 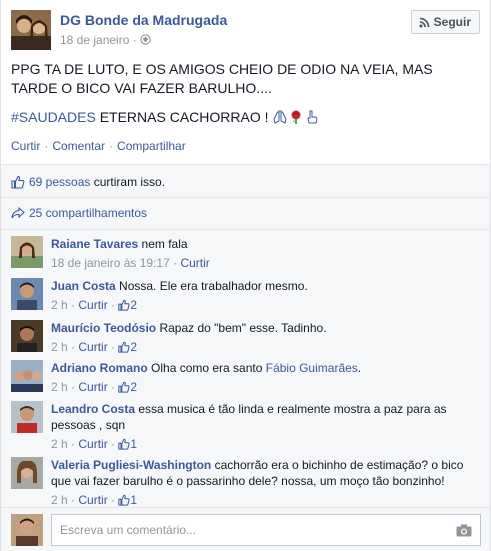 I want to click on rss-icon, so click(x=424, y=22).